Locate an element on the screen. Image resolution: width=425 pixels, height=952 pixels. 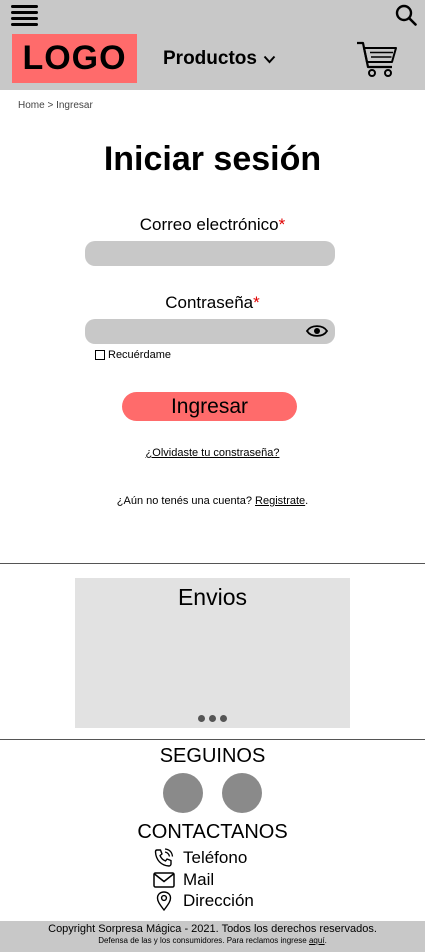
footer-legal-link: aquí is located at coordinates (317, 940).